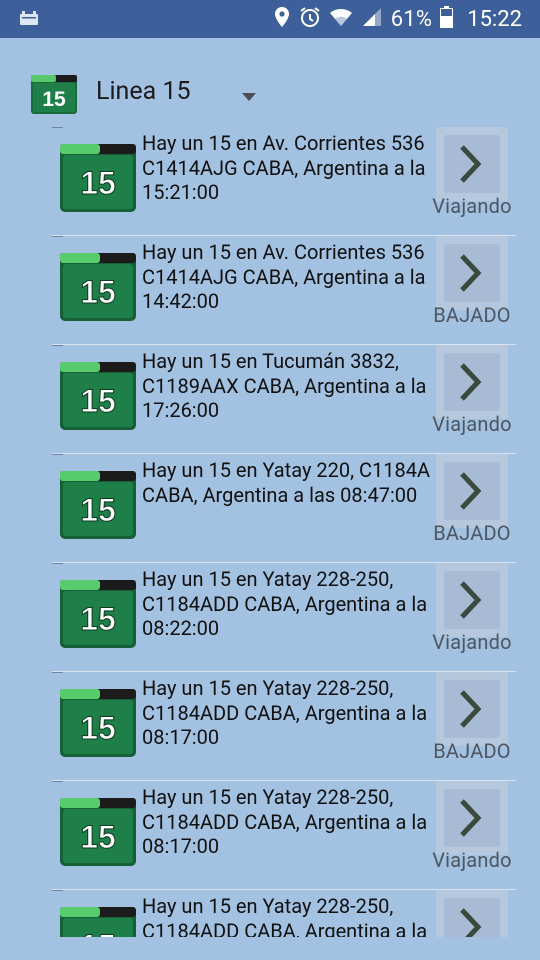  What do you see at coordinates (494, 19) in the screenshot?
I see `clock: 15:22` at bounding box center [494, 19].